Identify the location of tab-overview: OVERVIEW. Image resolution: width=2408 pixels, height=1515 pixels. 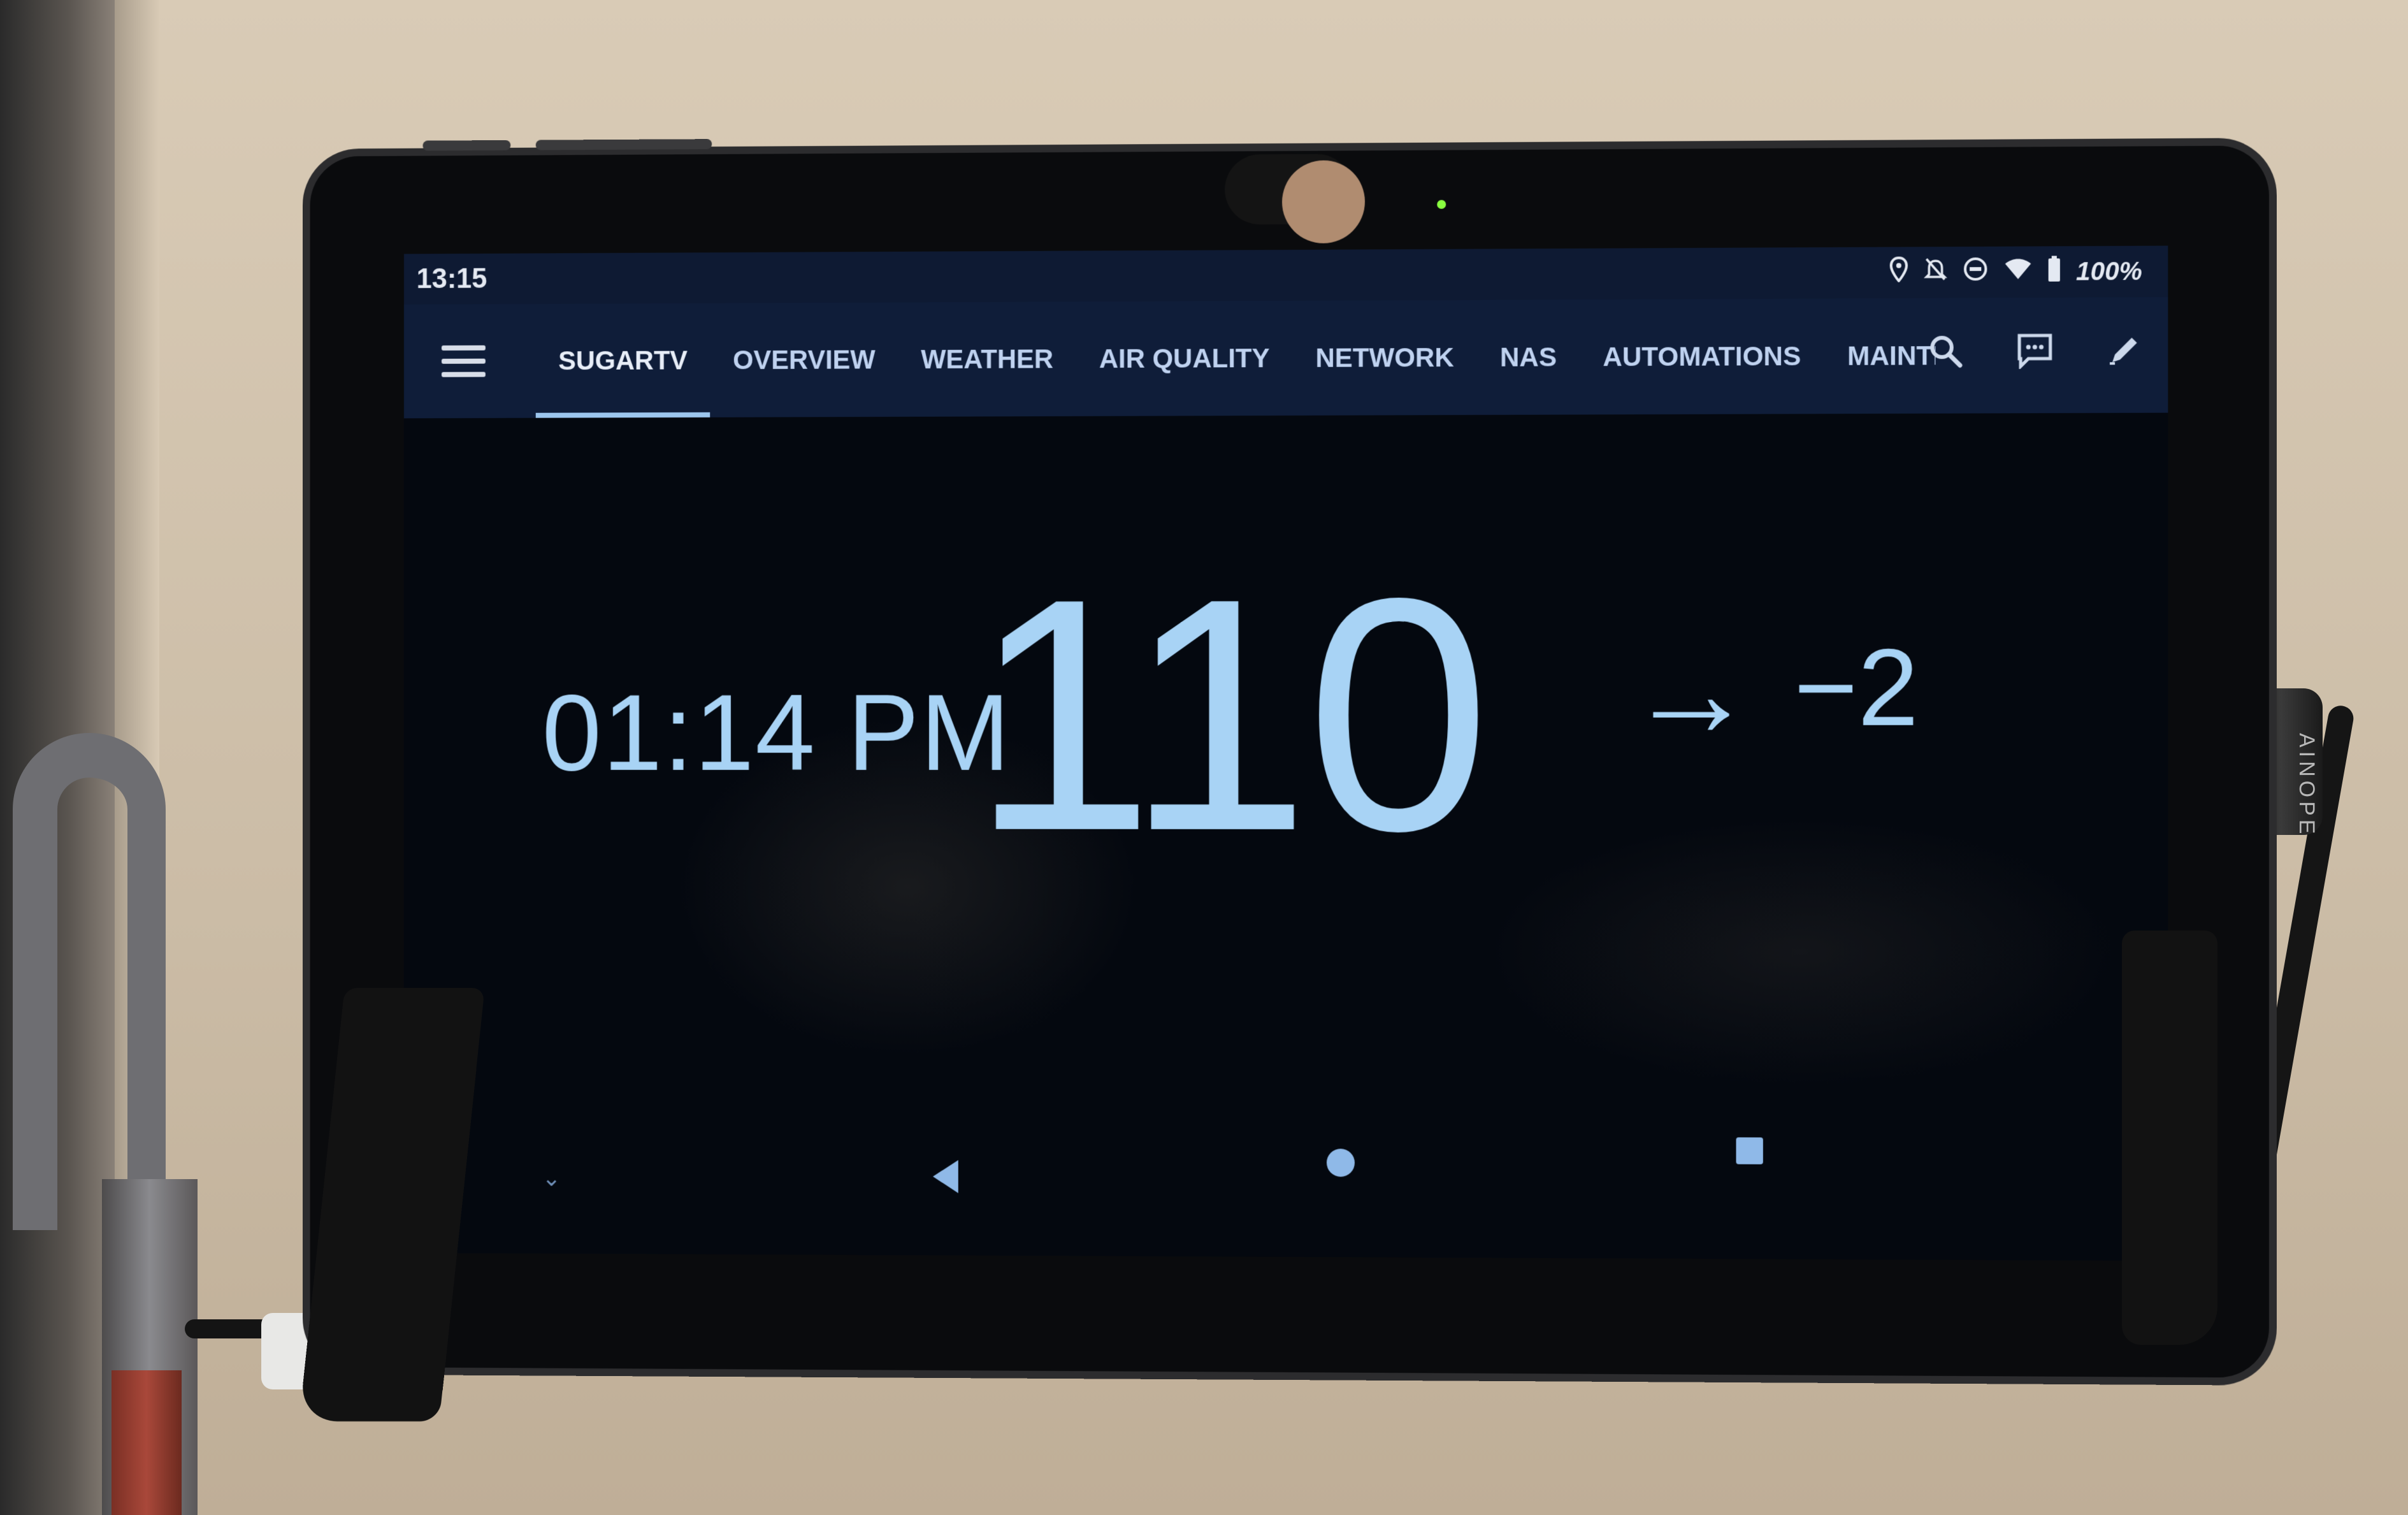
(804, 360).